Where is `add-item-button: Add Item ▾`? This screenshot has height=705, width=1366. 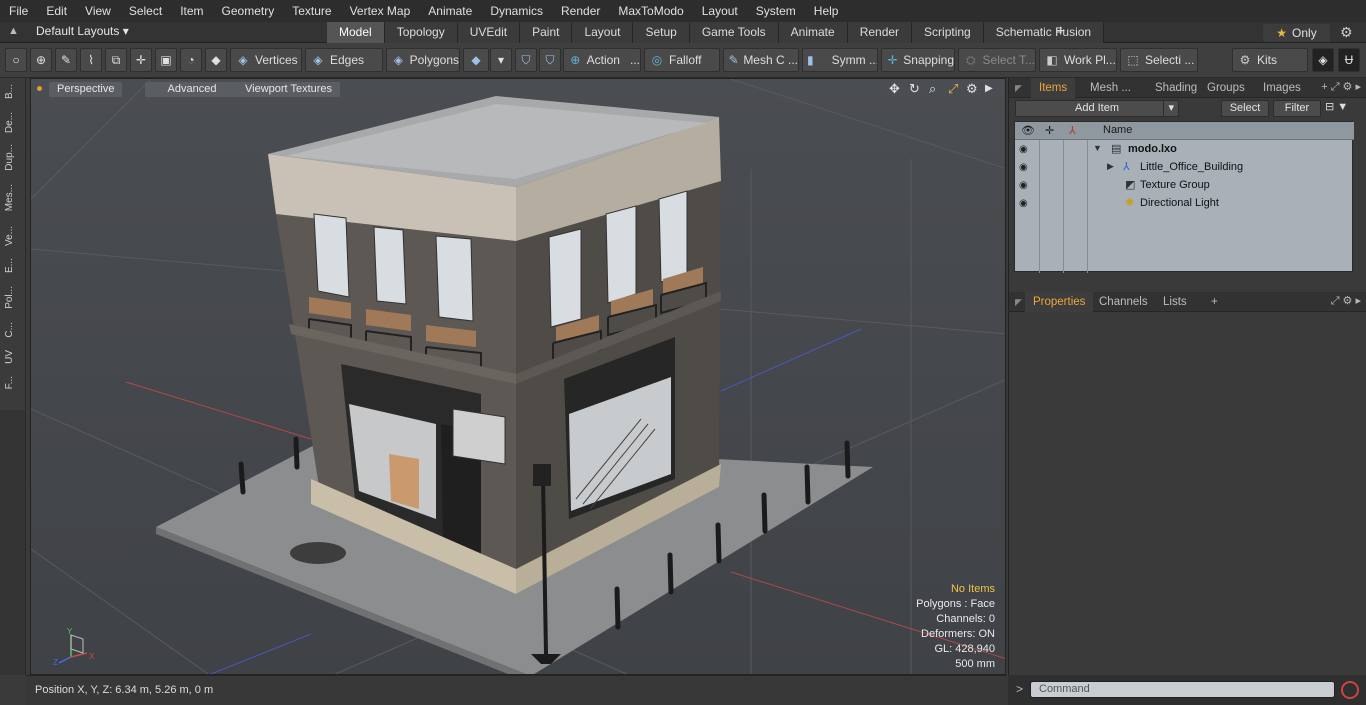 add-item-button: Add Item ▾ is located at coordinates (1097, 108).